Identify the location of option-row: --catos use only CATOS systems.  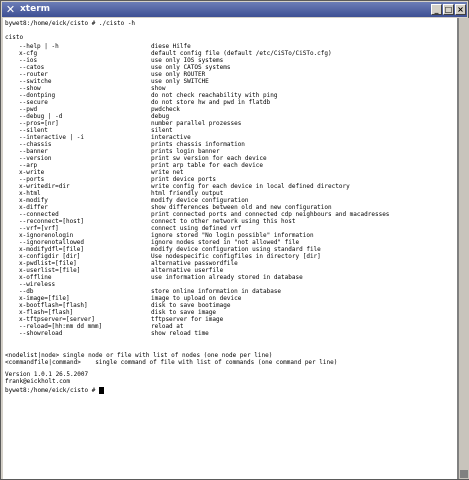
(230, 67).